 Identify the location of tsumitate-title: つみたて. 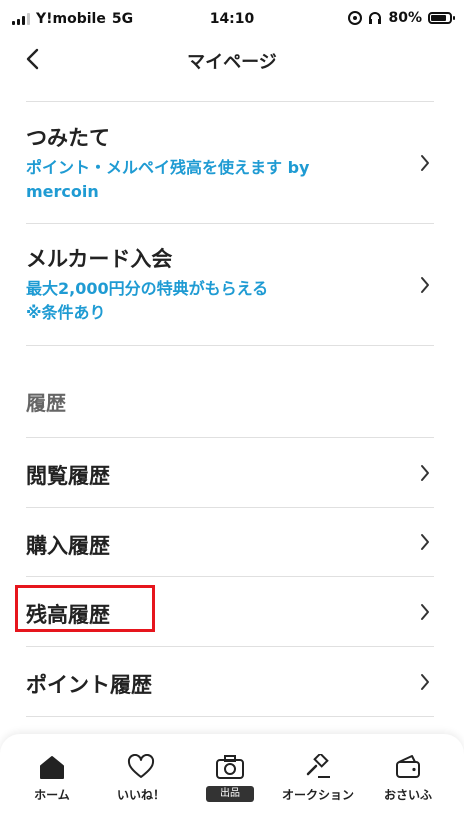
(68, 138).